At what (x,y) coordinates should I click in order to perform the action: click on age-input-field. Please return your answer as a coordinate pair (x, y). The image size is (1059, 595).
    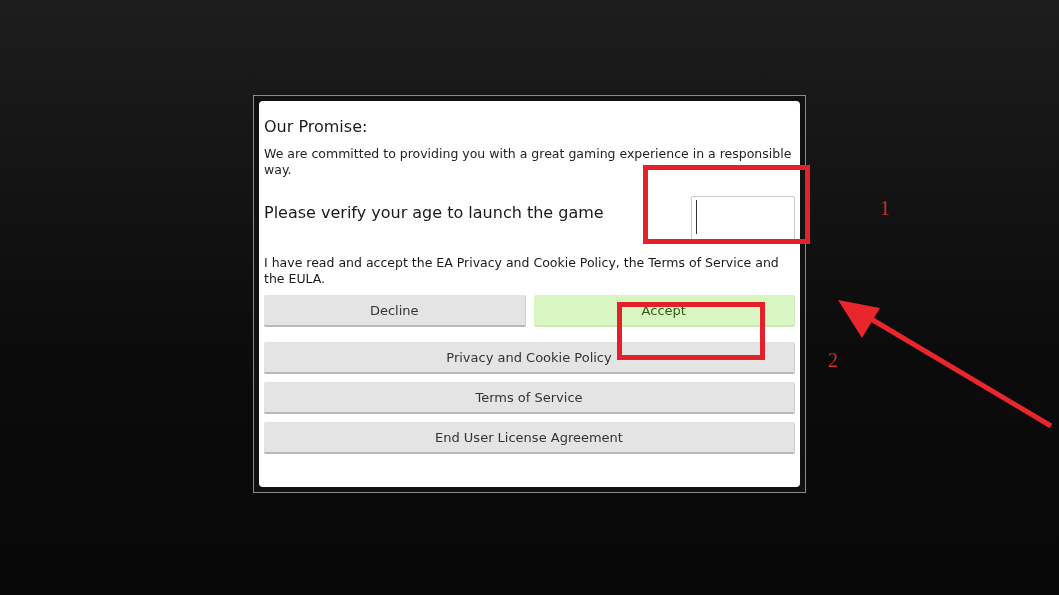
    Looking at the image, I should click on (743, 218).